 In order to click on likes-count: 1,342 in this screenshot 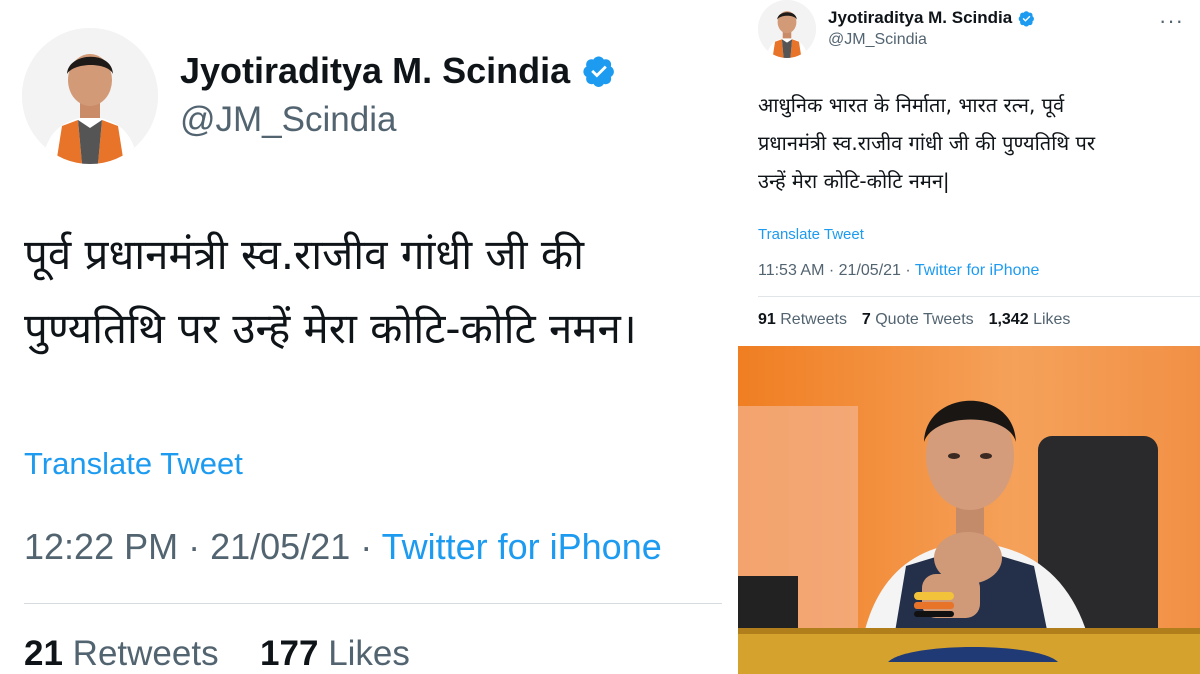, I will do `click(1008, 319)`.